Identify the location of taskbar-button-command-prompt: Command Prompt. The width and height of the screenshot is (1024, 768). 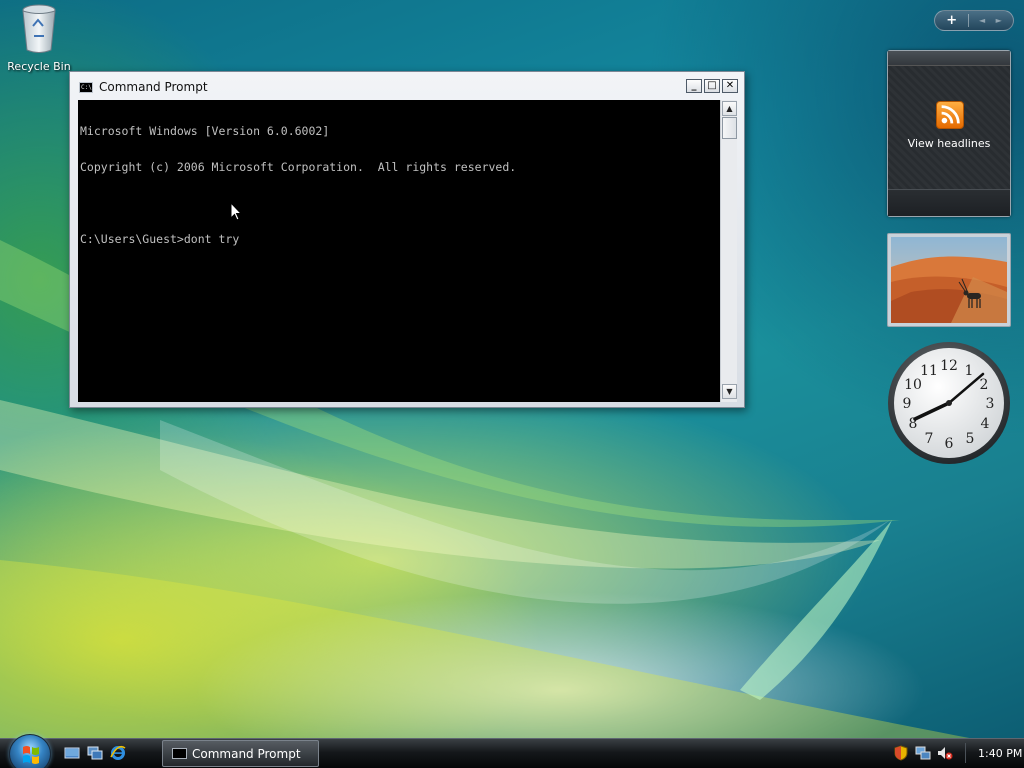
(240, 753).